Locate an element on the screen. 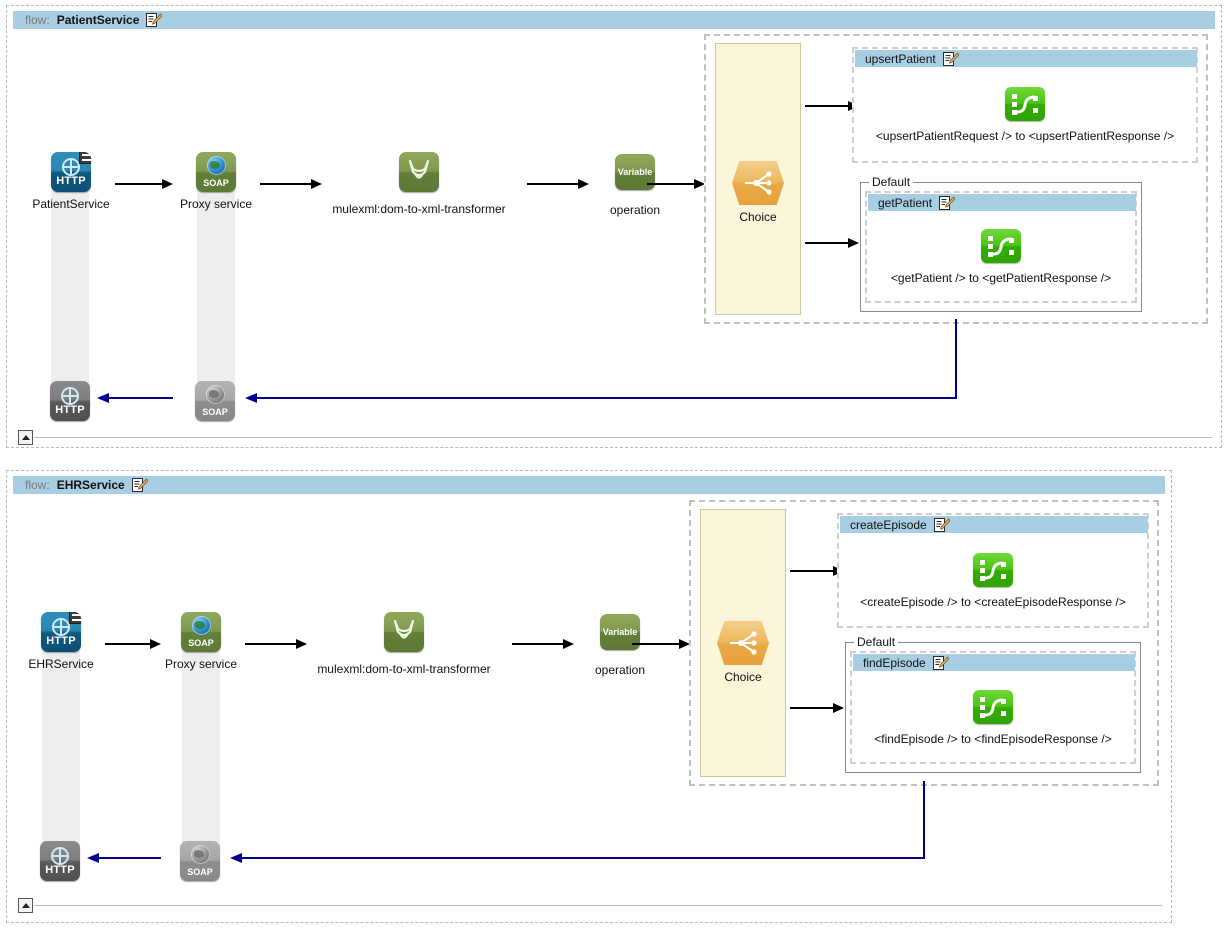  route-header: getPatient is located at coordinates (1002, 202).